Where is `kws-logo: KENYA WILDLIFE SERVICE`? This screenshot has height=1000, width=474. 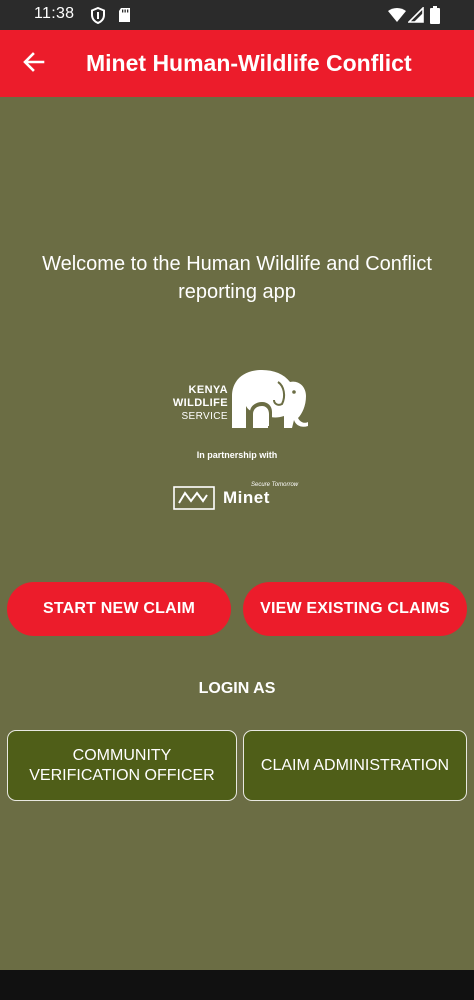 kws-logo: KENYA WILDLIFE SERVICE is located at coordinates (237, 399).